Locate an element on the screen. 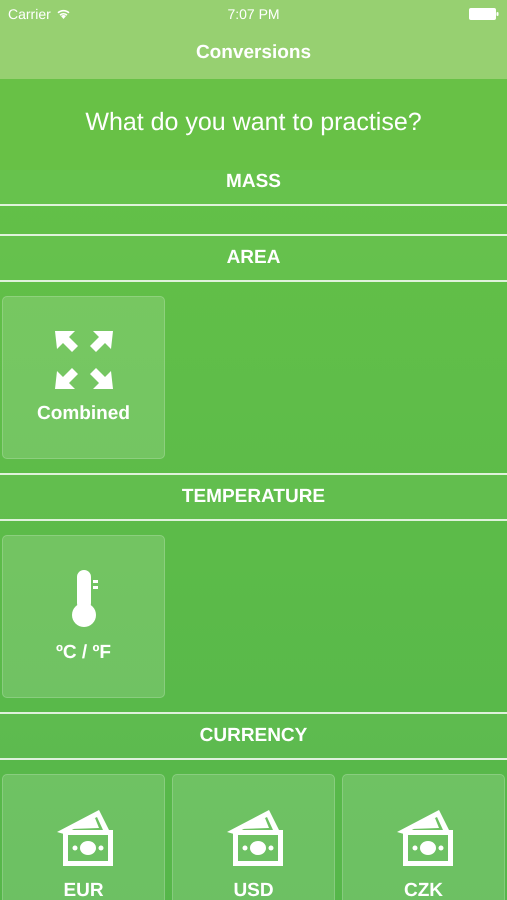  expand-icon is located at coordinates (83, 359).